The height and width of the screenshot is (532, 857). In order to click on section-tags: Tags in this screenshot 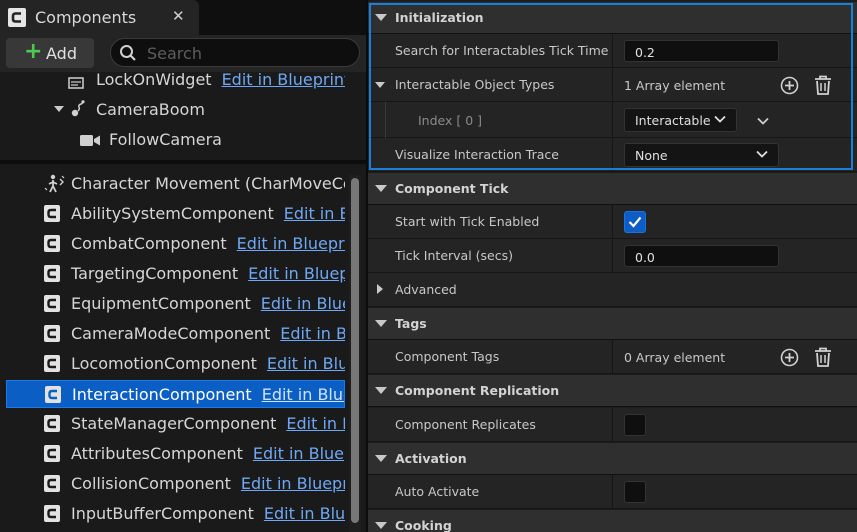, I will do `click(612, 324)`.